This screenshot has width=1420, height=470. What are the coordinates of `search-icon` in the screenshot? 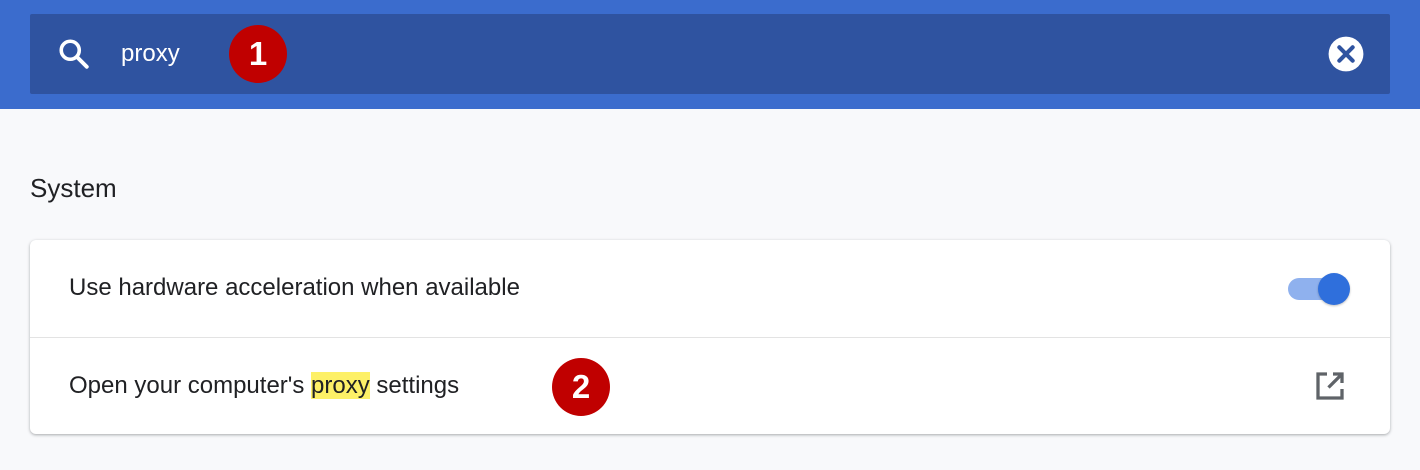 It's located at (74, 54).